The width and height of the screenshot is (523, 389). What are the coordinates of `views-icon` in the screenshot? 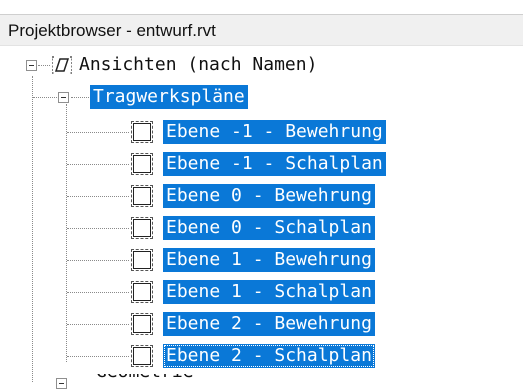 It's located at (62, 65).